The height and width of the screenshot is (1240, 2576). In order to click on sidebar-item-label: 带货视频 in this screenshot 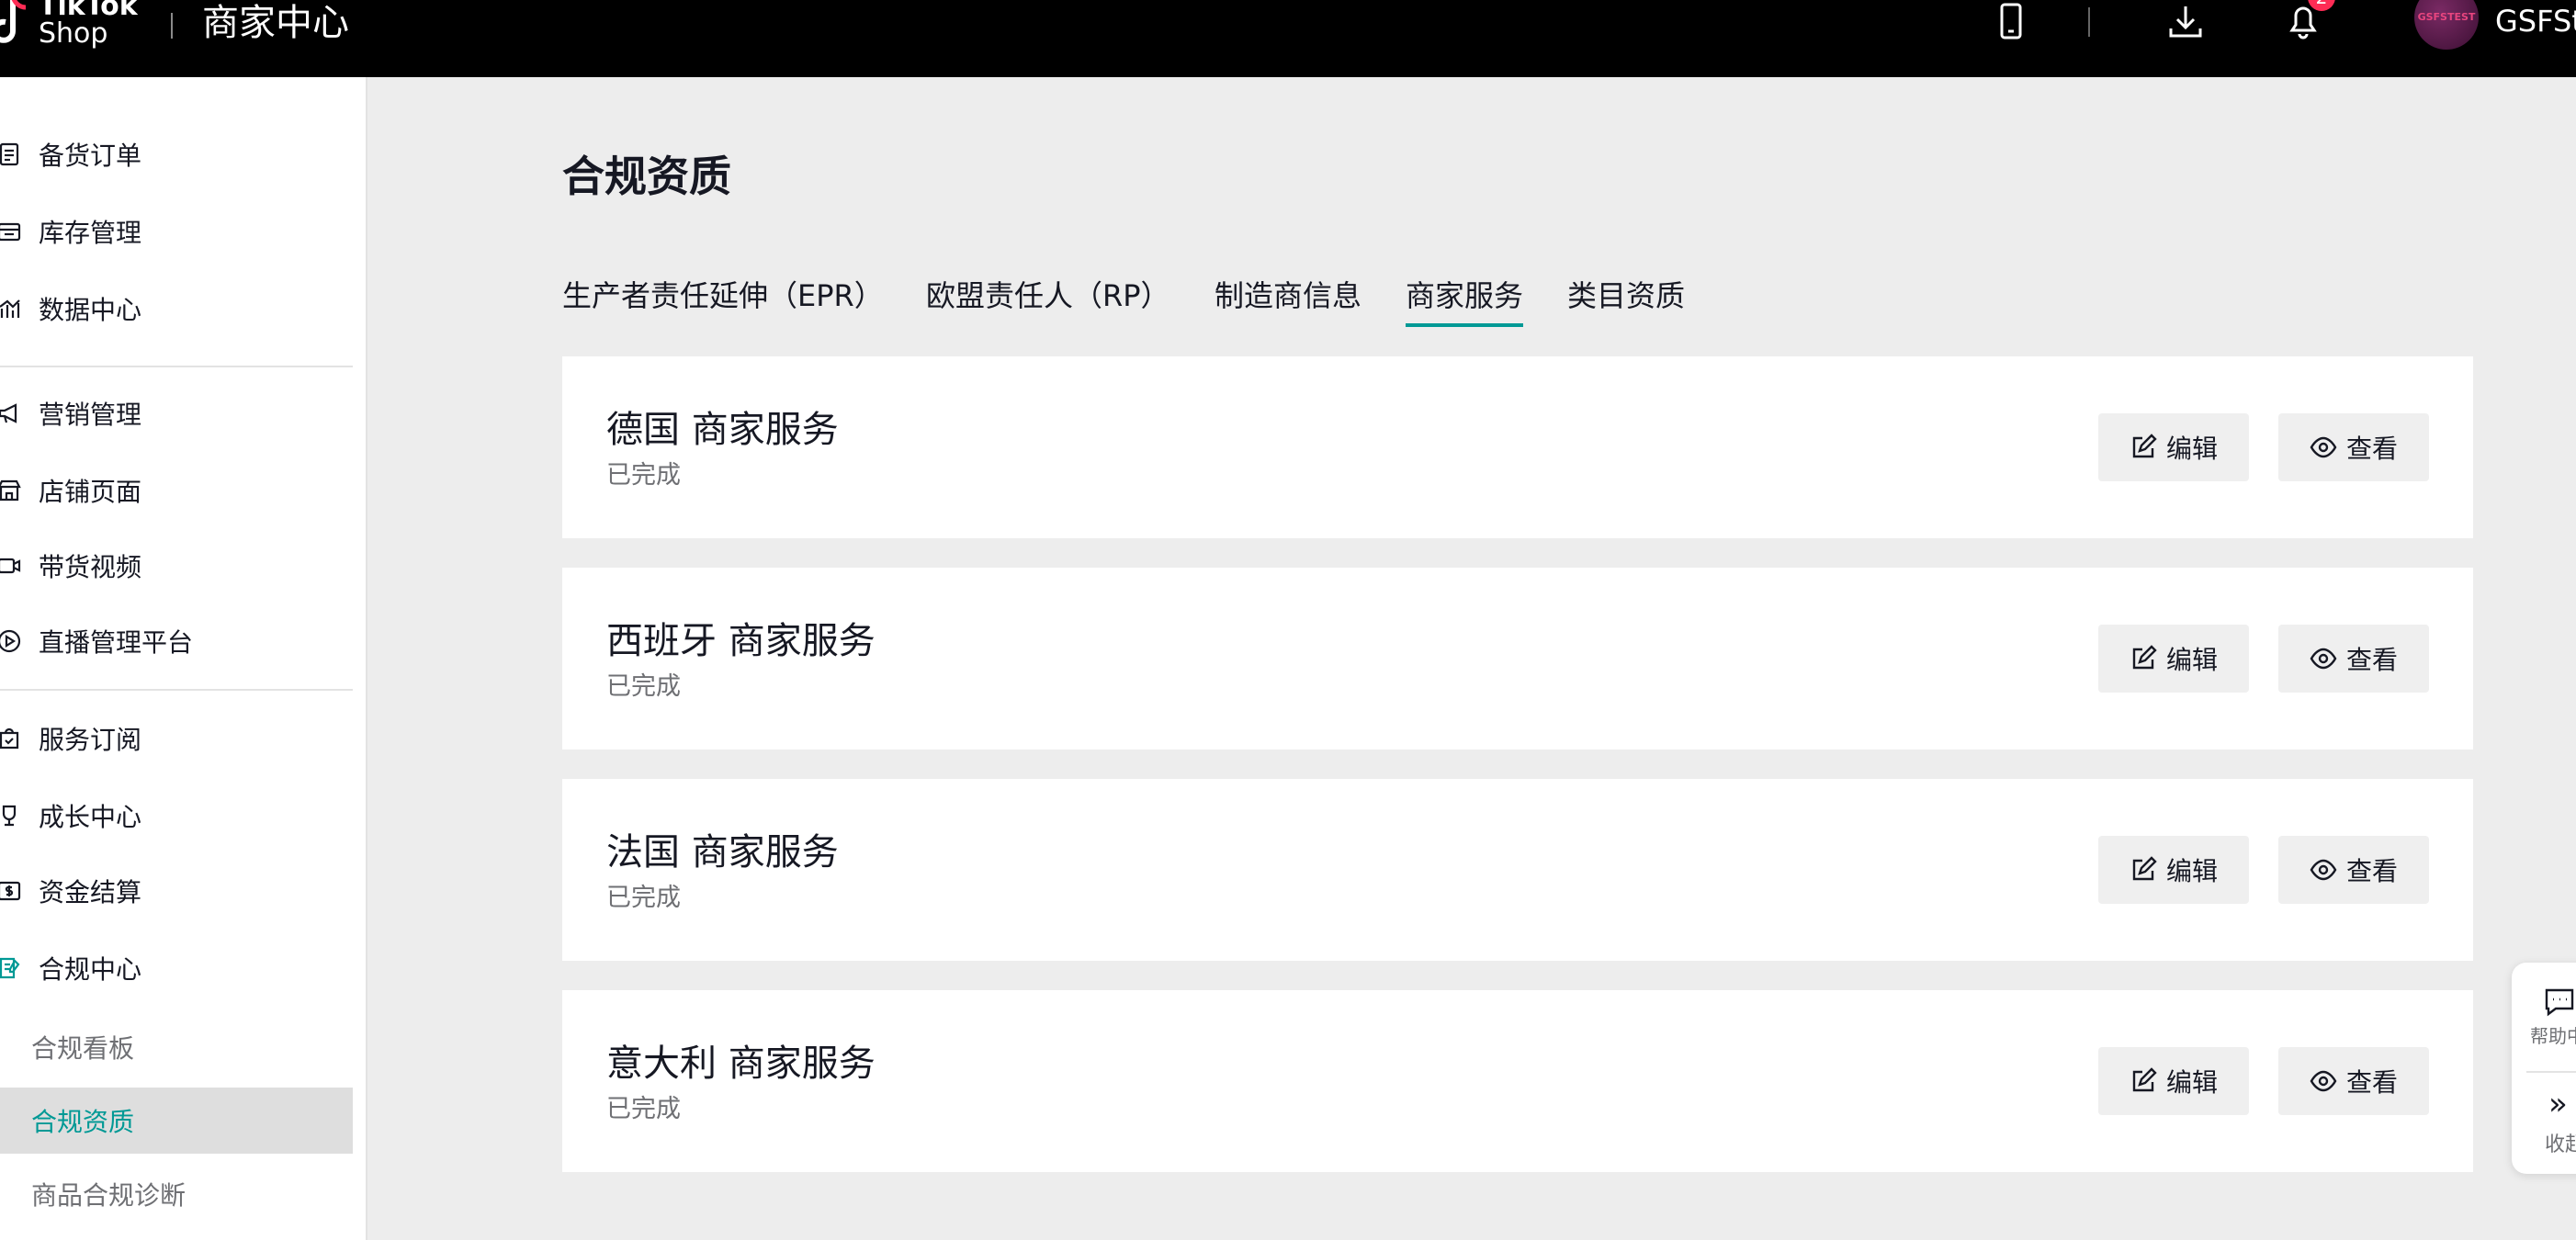, I will do `click(90, 567)`.